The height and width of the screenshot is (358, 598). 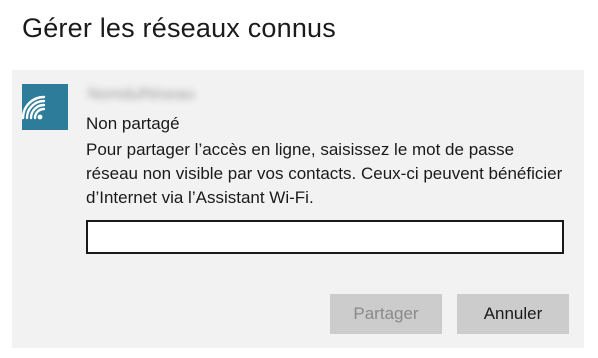 What do you see at coordinates (513, 314) in the screenshot?
I see `cancel-button: Annuler` at bounding box center [513, 314].